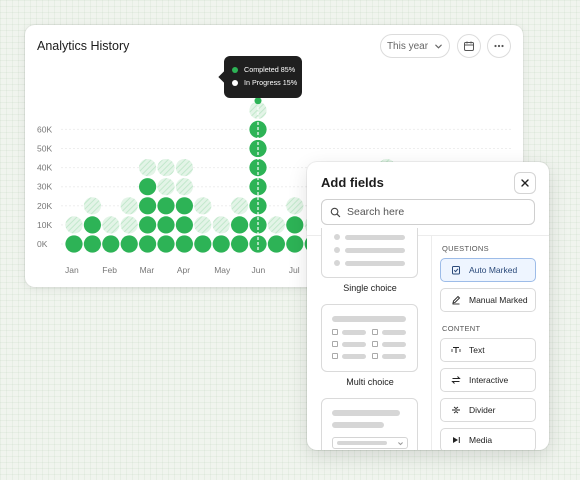 This screenshot has height=480, width=580. I want to click on section-content: CONTENT, so click(461, 328).